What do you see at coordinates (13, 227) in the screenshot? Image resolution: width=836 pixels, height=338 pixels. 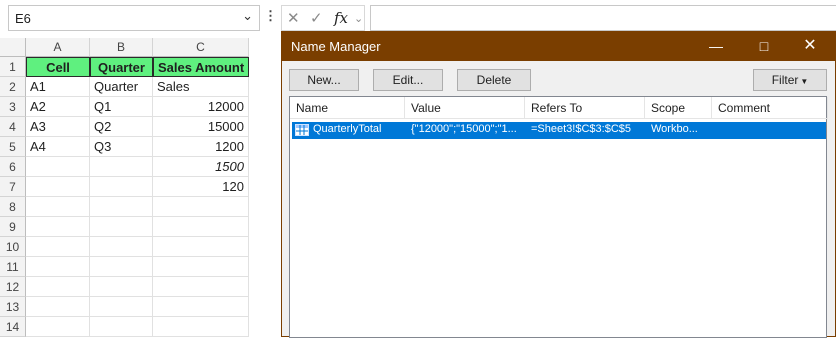 I see `row-header-9: 9` at bounding box center [13, 227].